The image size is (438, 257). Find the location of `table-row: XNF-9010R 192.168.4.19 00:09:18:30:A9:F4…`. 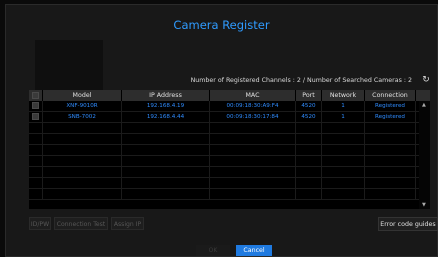

table-row: XNF-9010R 192.168.4.19 00:09:18:30:A9:F4… is located at coordinates (229, 106).